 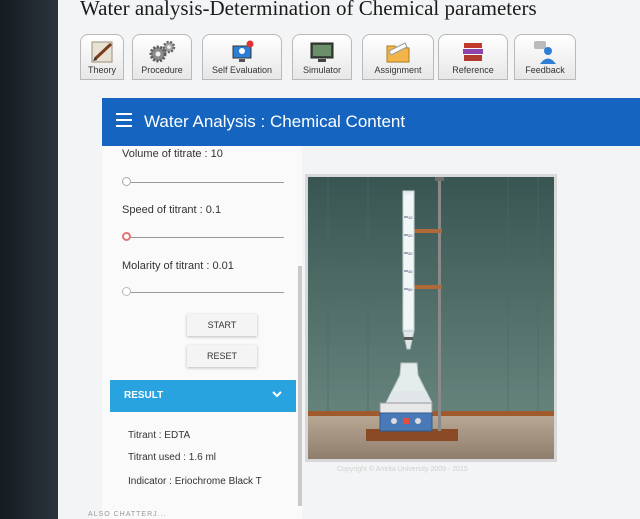 What do you see at coordinates (162, 51) in the screenshot?
I see `gears-icon` at bounding box center [162, 51].